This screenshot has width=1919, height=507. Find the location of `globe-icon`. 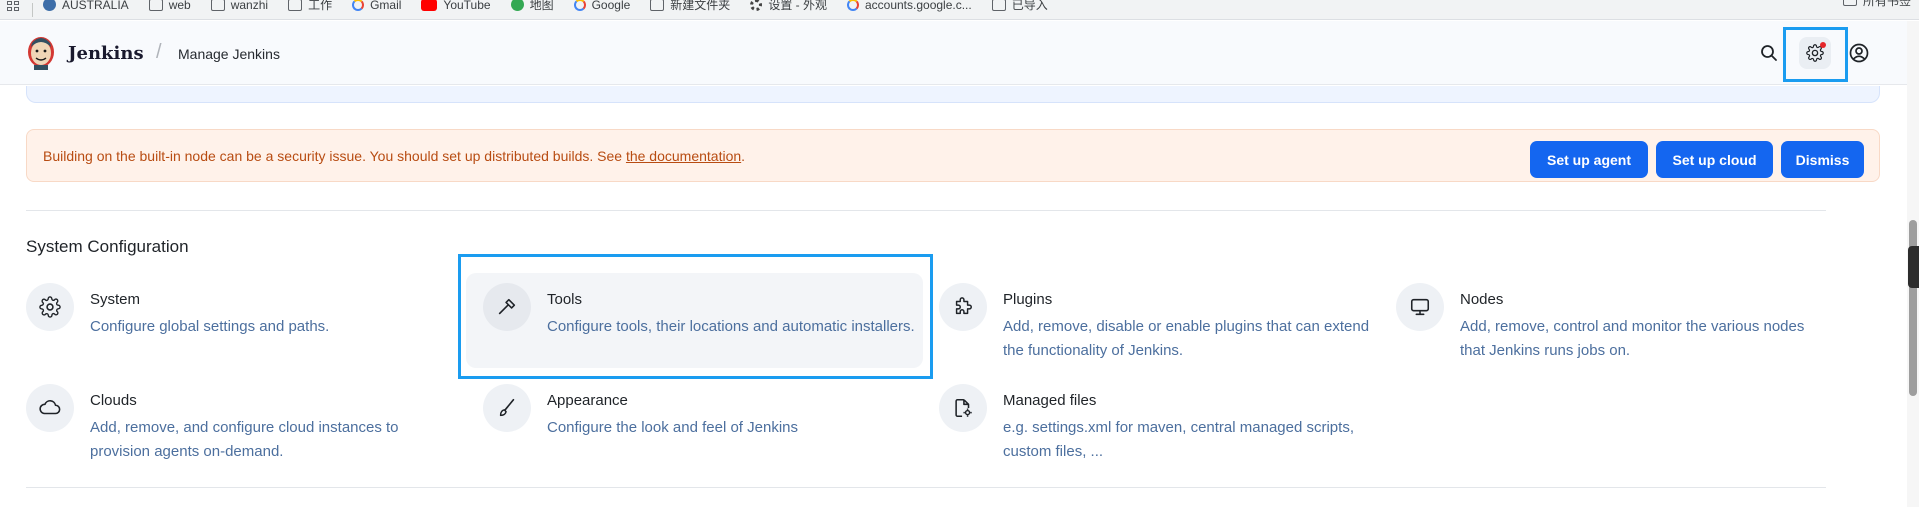

globe-icon is located at coordinates (49, 5).